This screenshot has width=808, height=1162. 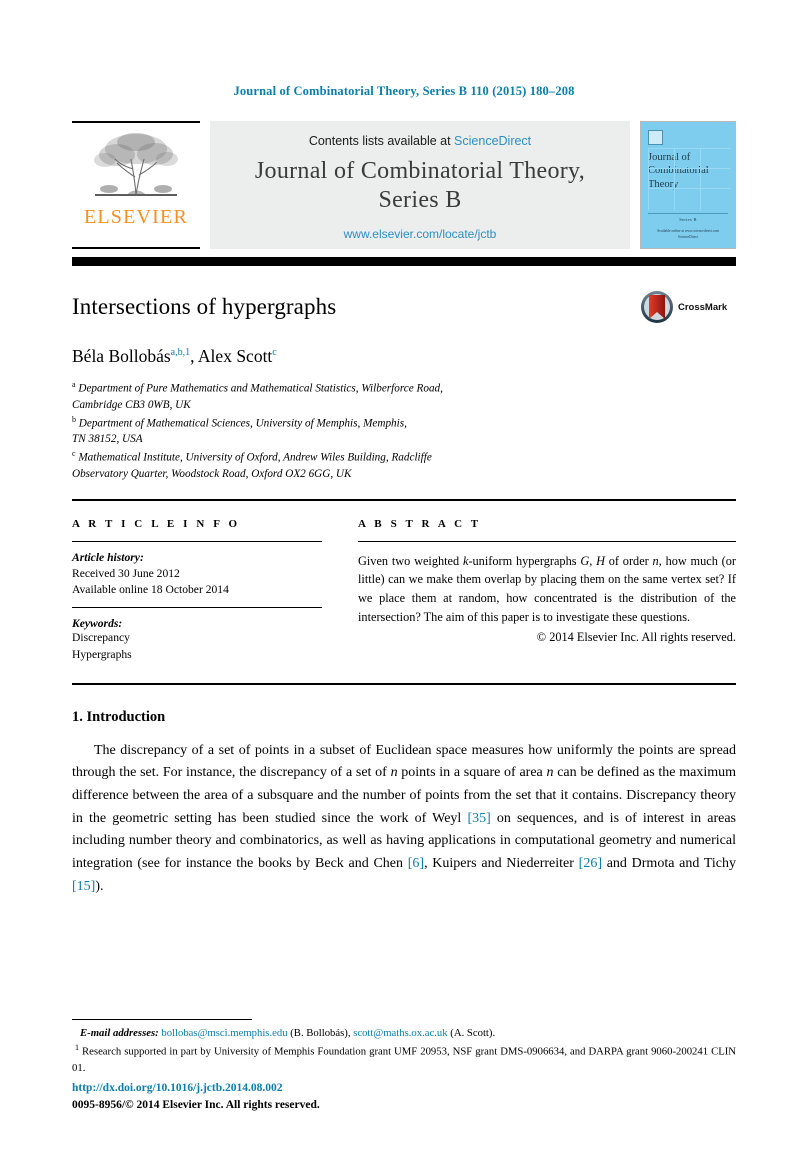 What do you see at coordinates (663, 184) in the screenshot?
I see `cover-title-line3: Theory` at bounding box center [663, 184].